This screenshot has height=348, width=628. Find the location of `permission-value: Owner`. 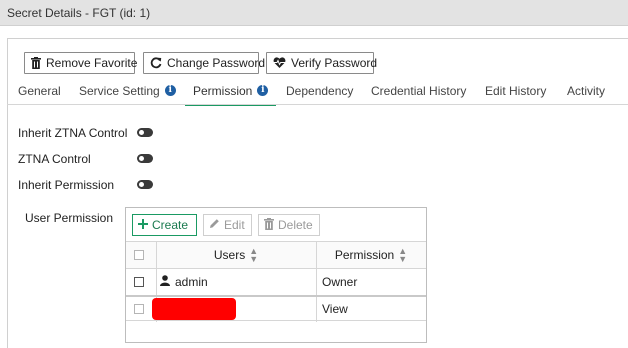

permission-value: Owner is located at coordinates (340, 282).